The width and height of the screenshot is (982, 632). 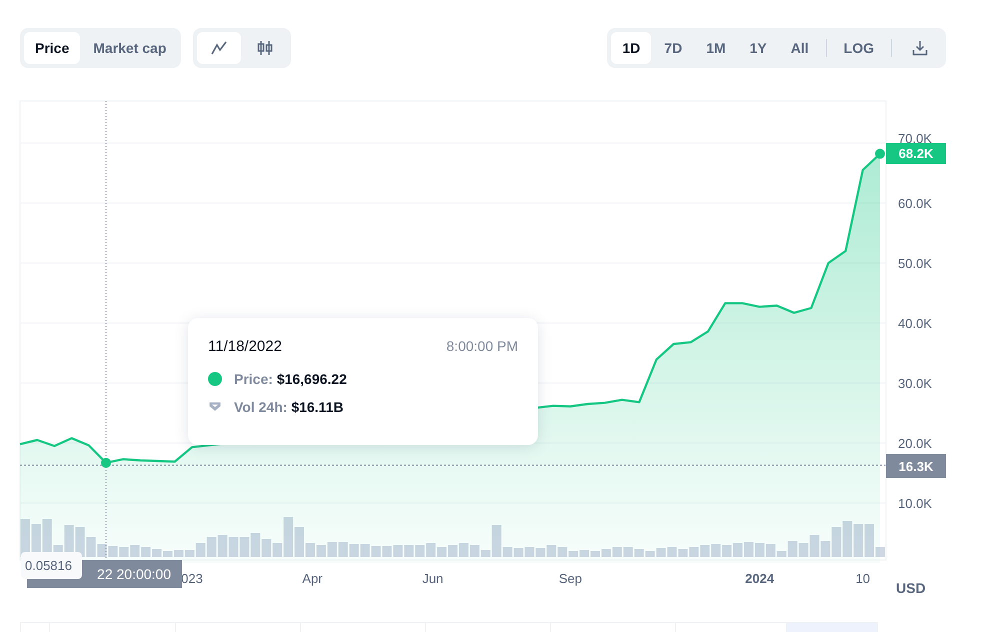 I want to click on x-axis-label: Jun, so click(x=433, y=578).